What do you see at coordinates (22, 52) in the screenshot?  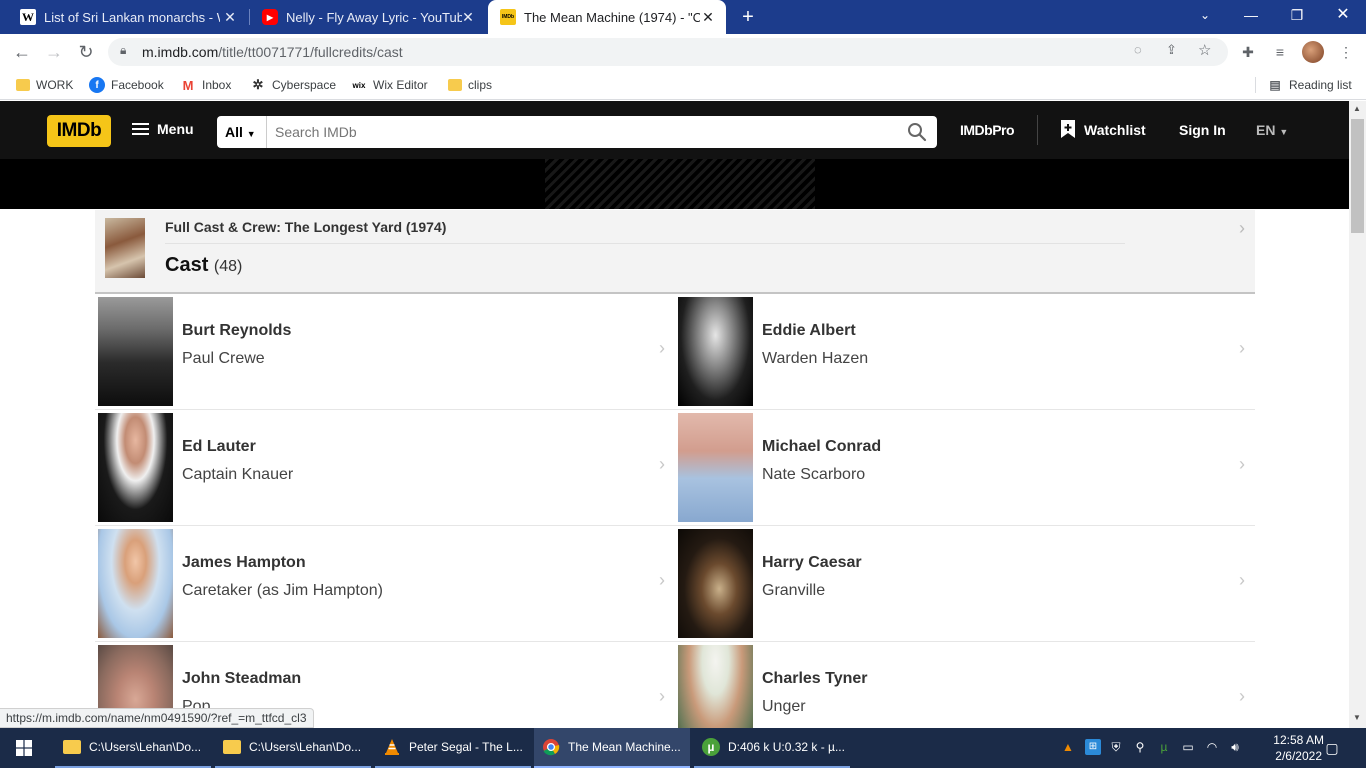 I see `back-icon: ←` at bounding box center [22, 52].